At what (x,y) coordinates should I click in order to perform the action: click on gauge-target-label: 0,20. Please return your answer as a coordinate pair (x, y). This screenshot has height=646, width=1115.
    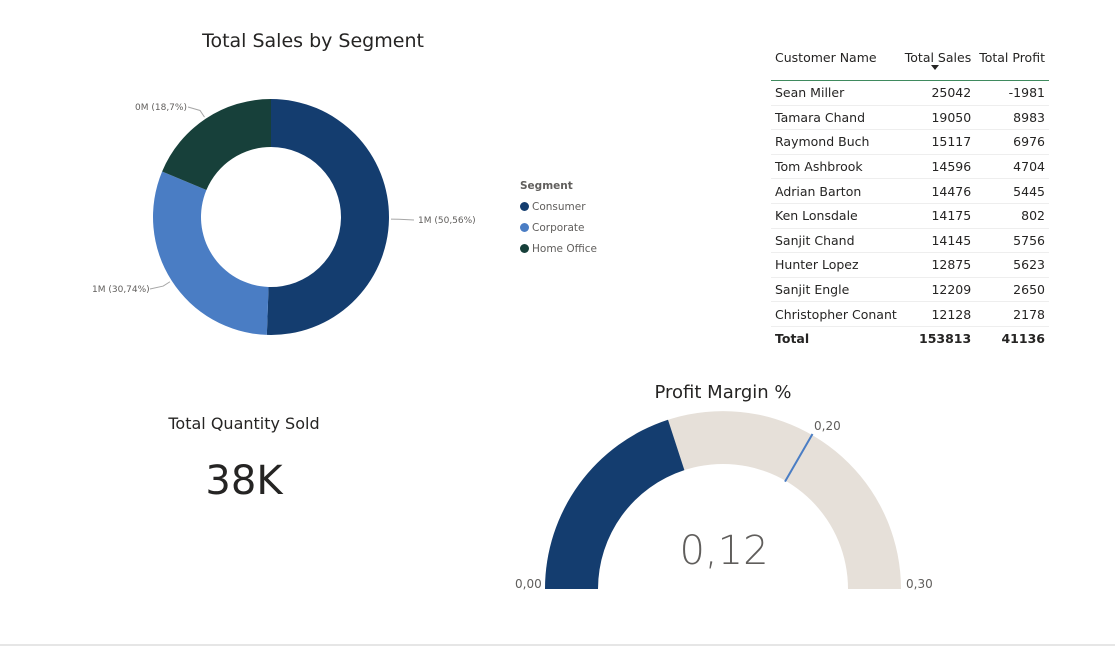
    Looking at the image, I should click on (827, 426).